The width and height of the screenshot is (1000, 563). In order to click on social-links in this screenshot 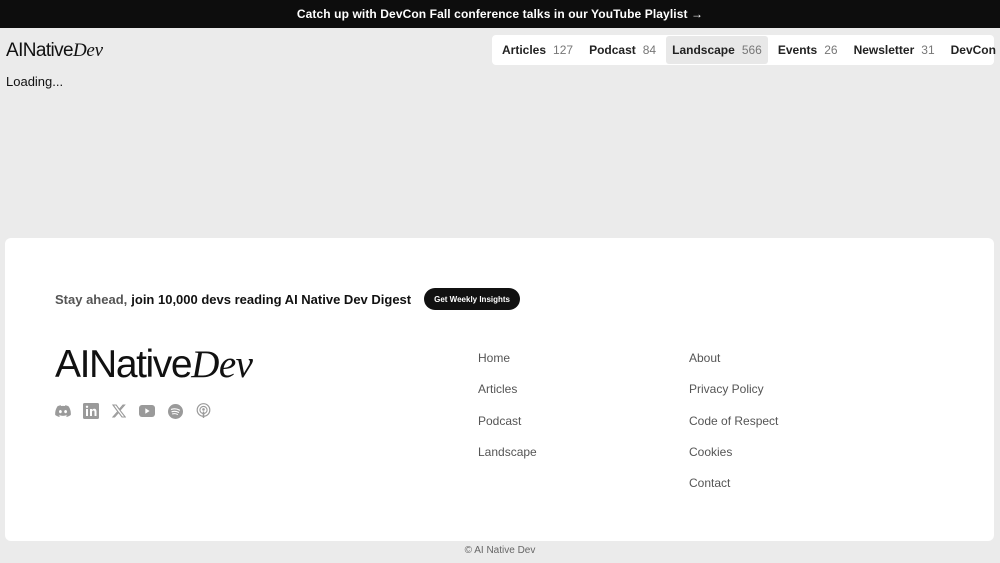, I will do `click(133, 411)`.